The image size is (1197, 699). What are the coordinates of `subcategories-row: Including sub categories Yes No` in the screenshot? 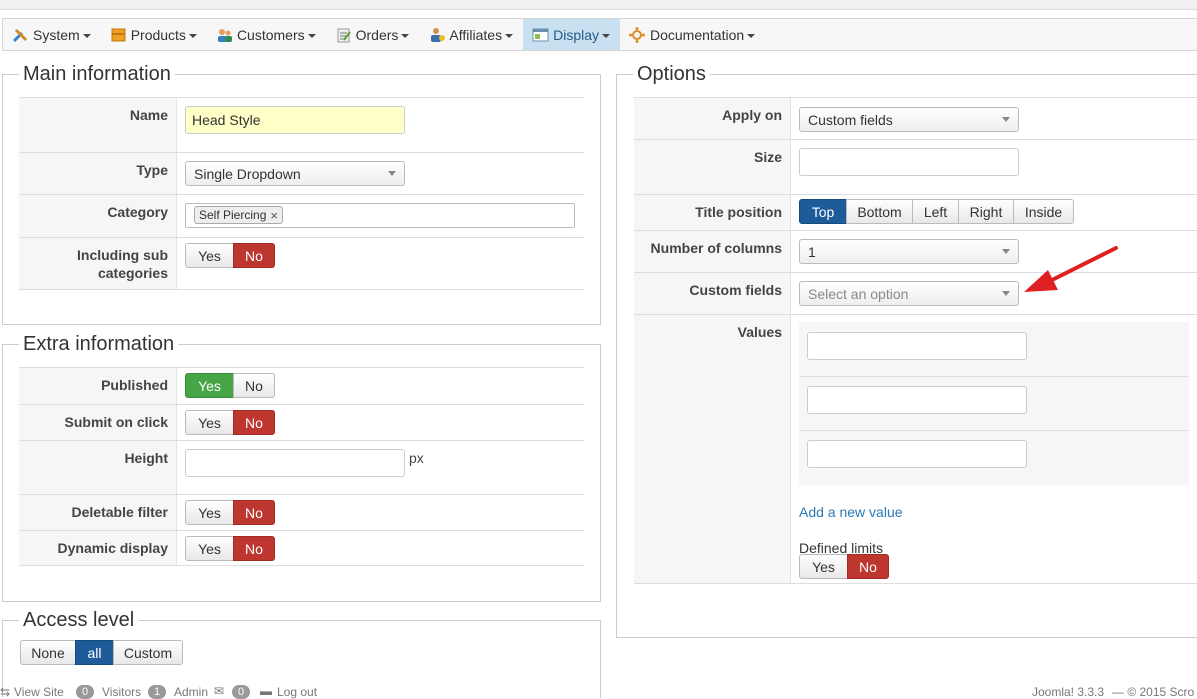 It's located at (301, 263).